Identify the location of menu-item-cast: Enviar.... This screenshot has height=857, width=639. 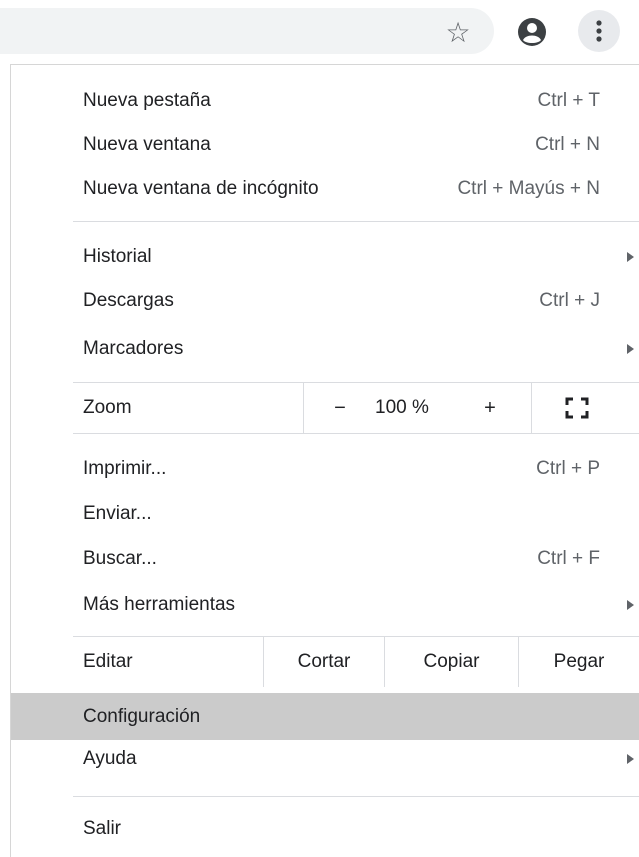
(325, 514).